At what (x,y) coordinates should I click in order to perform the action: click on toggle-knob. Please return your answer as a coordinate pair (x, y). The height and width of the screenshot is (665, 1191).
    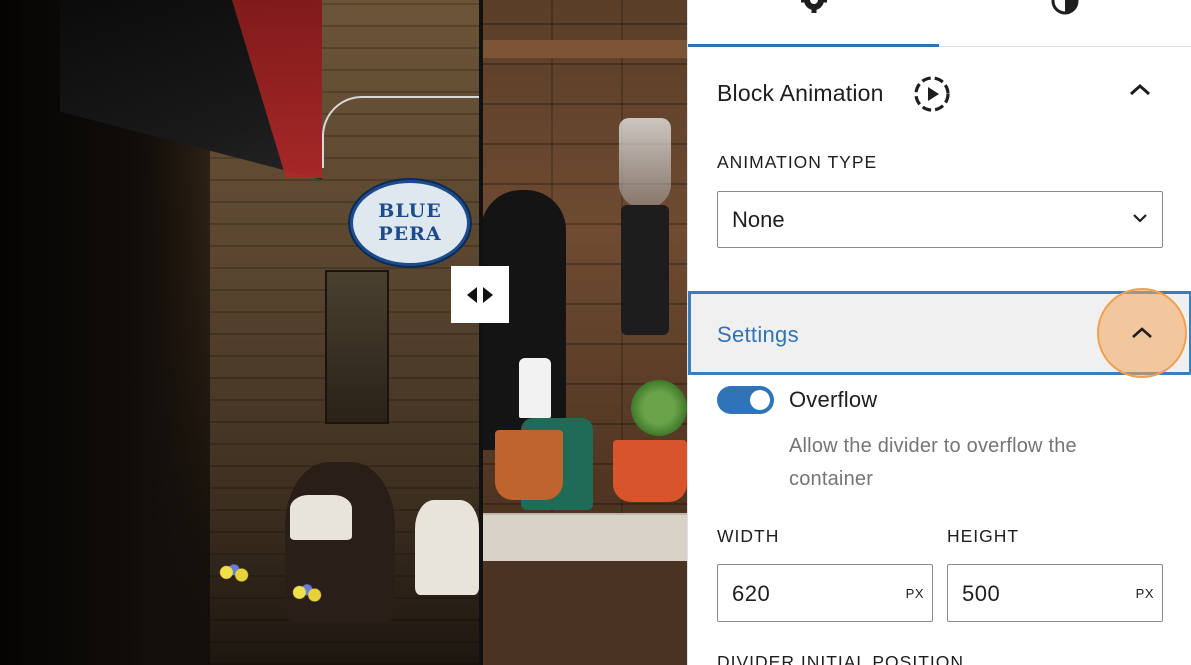
    Looking at the image, I should click on (760, 400).